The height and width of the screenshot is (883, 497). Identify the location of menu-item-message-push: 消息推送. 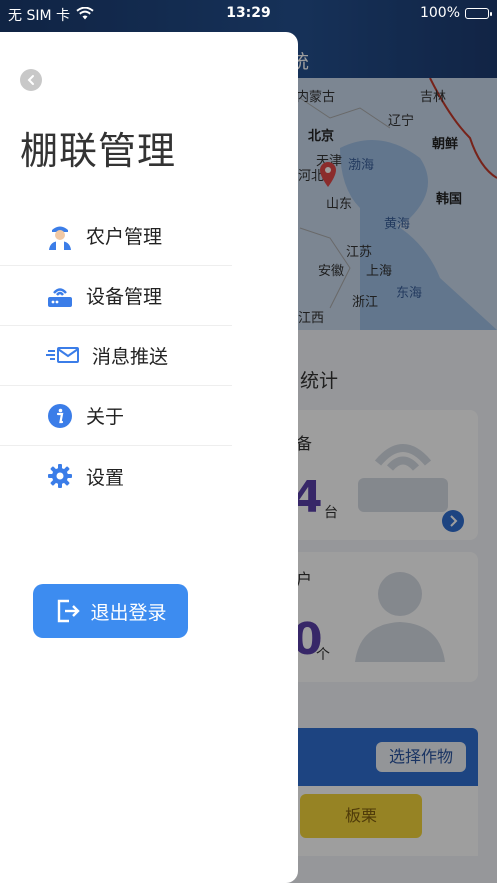
(116, 356).